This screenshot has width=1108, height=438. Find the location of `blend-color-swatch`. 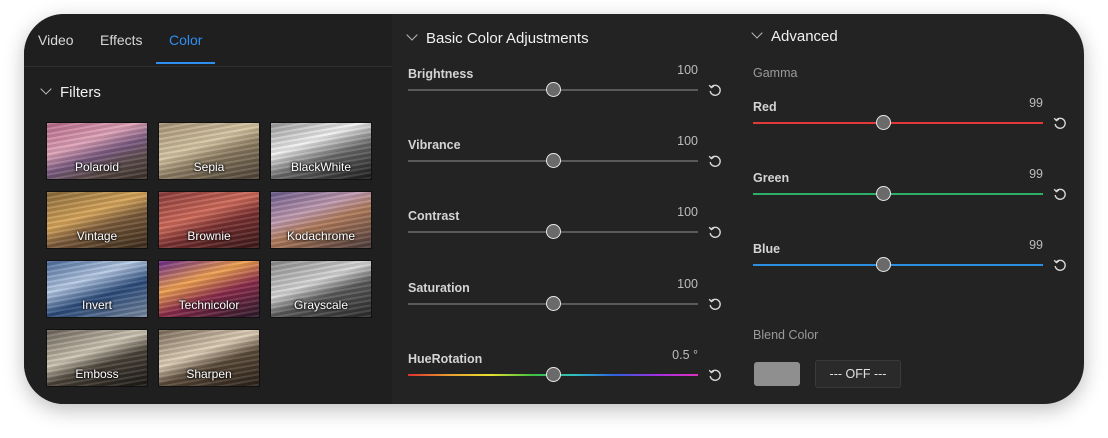

blend-color-swatch is located at coordinates (777, 374).